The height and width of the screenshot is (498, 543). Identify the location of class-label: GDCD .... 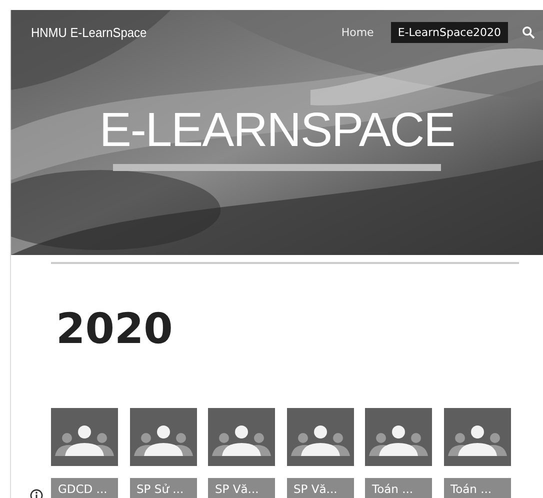
(84, 488).